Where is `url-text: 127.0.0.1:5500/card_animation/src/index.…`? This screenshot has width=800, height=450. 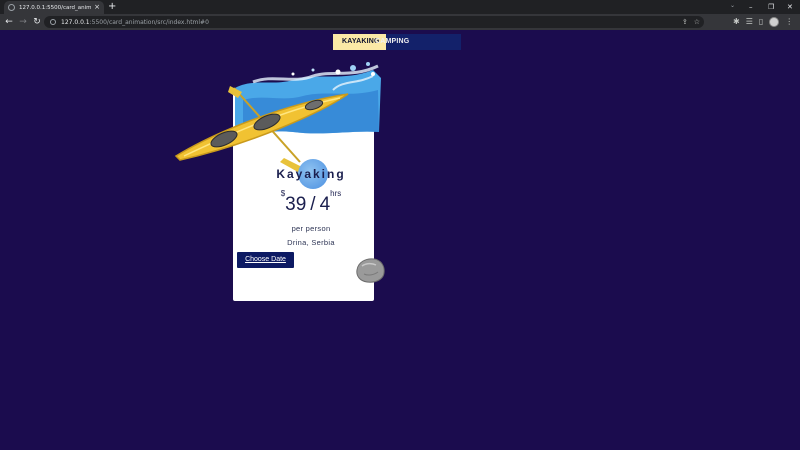 url-text: 127.0.0.1:5500/card_animation/src/index.… is located at coordinates (135, 22).